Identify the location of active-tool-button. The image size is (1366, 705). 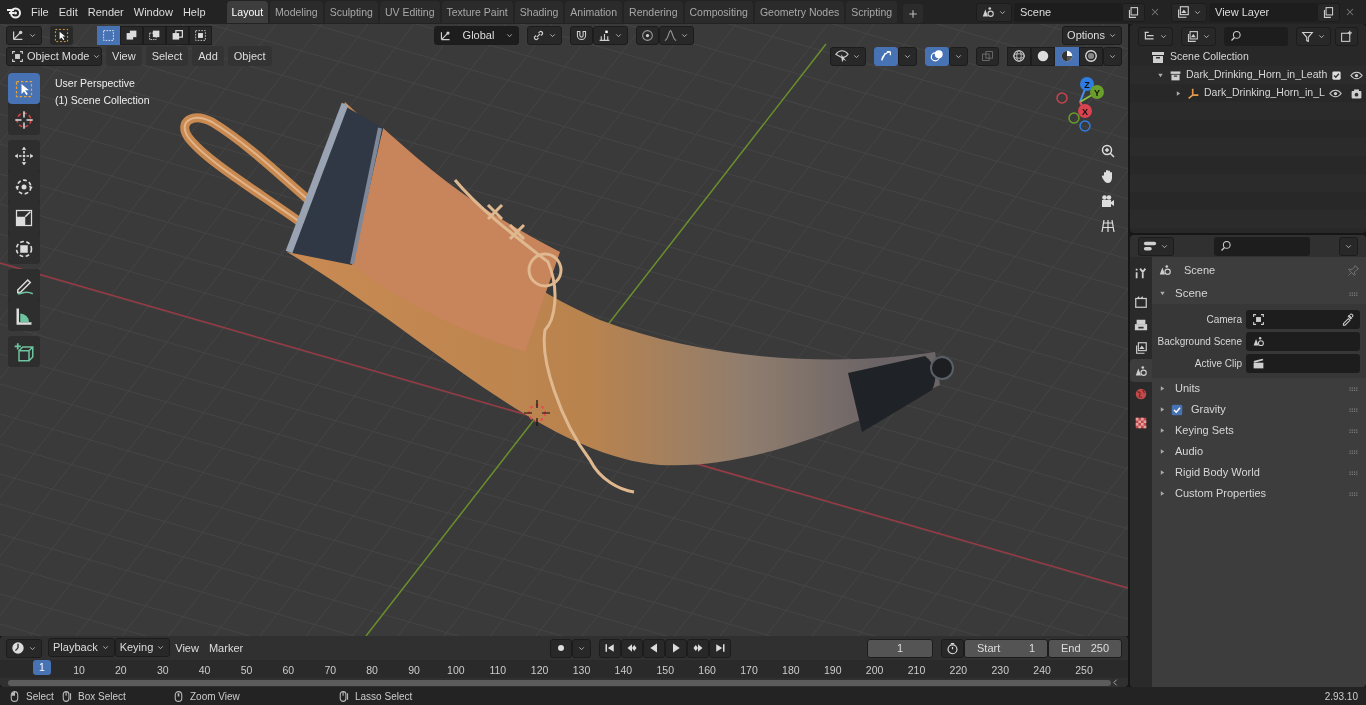
(61, 35).